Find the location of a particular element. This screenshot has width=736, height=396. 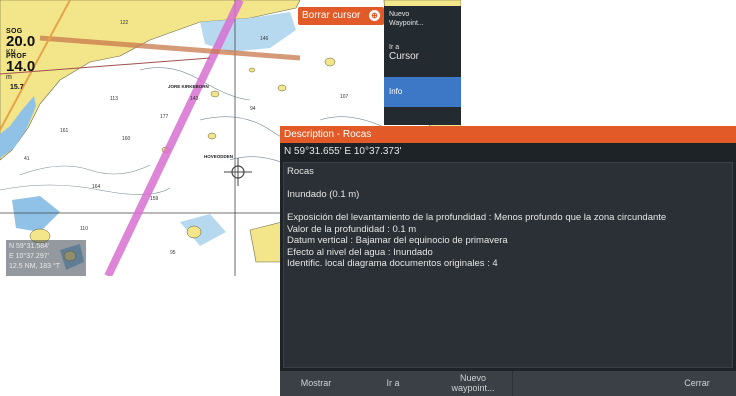

svg-text: 159 is located at coordinates (154, 199).